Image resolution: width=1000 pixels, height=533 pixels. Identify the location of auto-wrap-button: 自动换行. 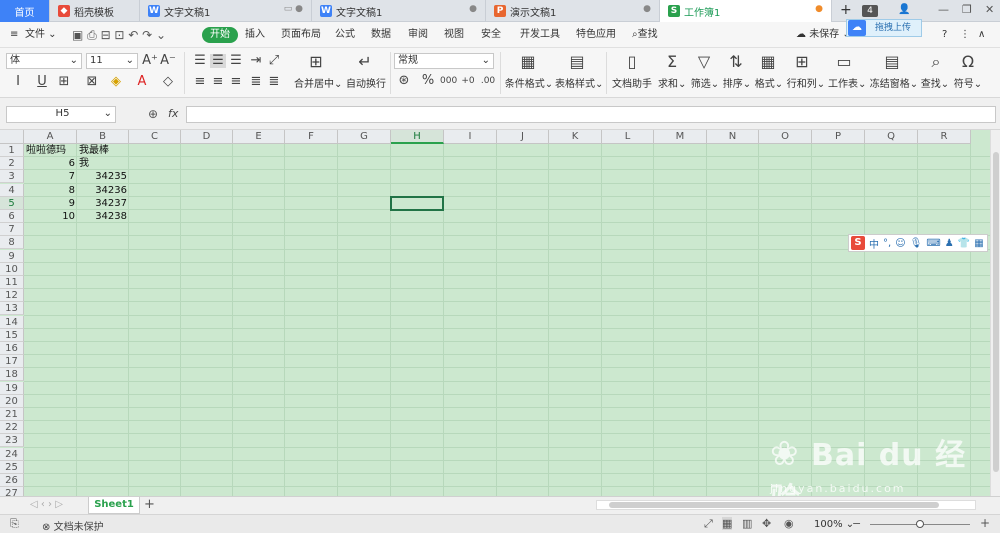
(366, 82).